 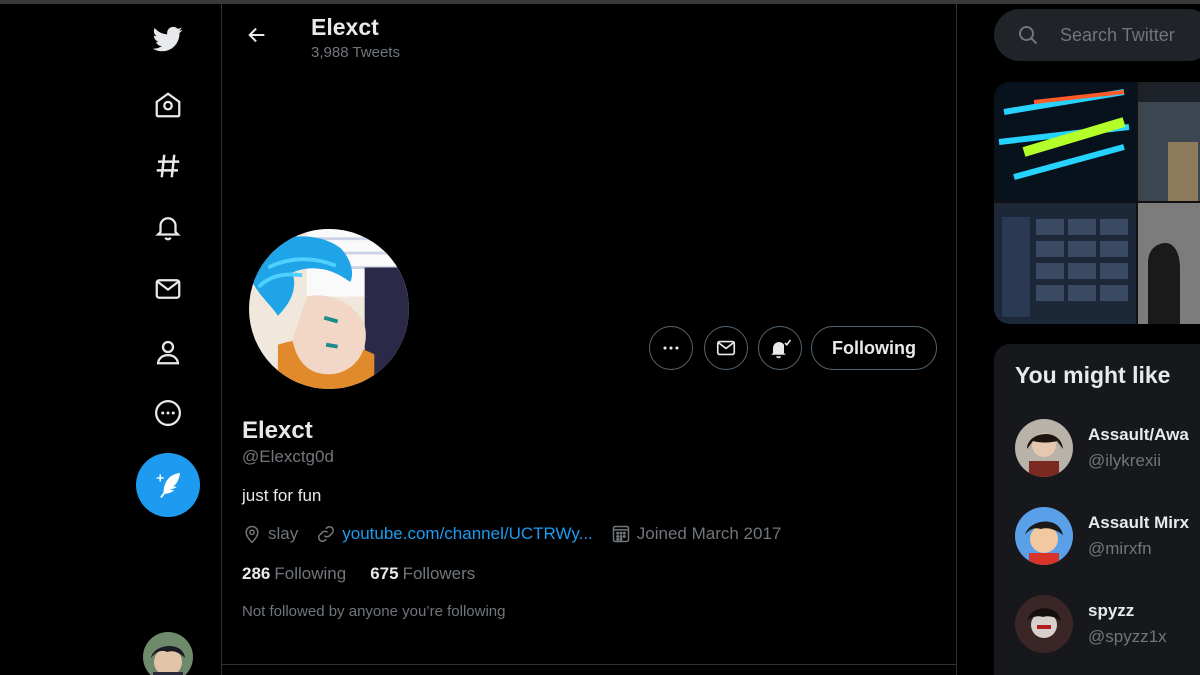 I want to click on followers-count: 675, so click(x=384, y=573).